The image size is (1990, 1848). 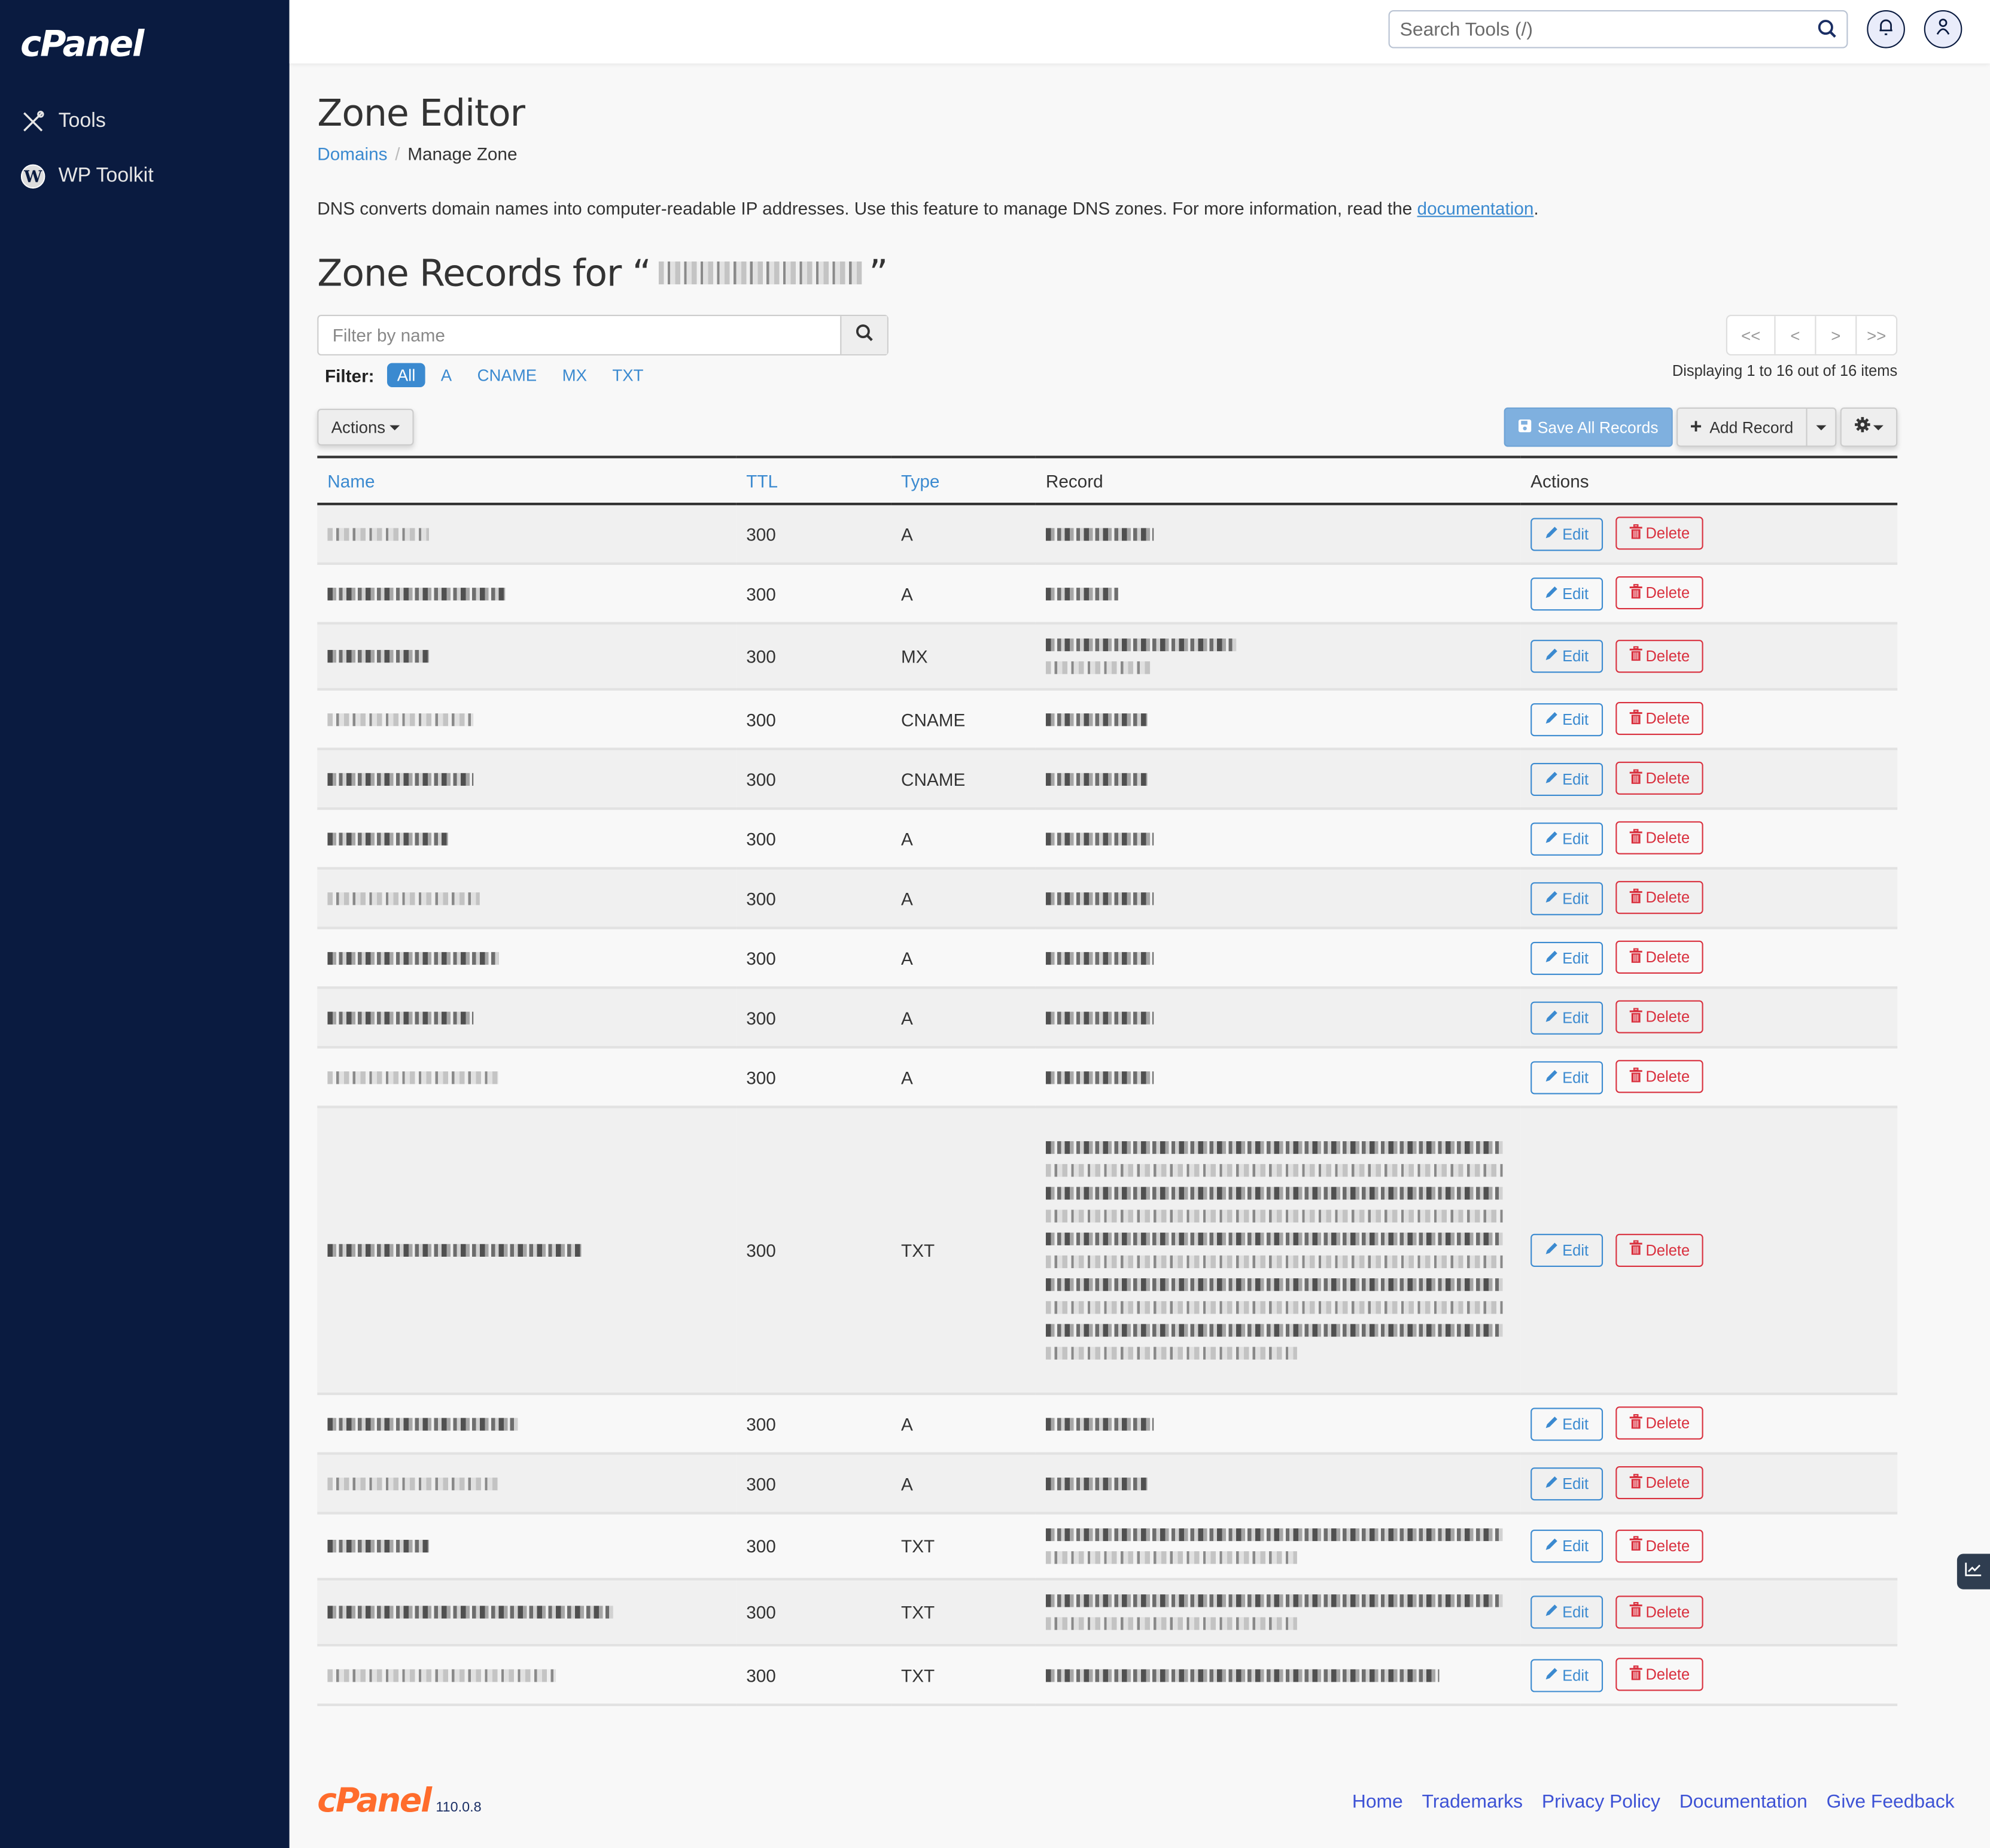 I want to click on prev-page-button: <, so click(x=1794, y=335).